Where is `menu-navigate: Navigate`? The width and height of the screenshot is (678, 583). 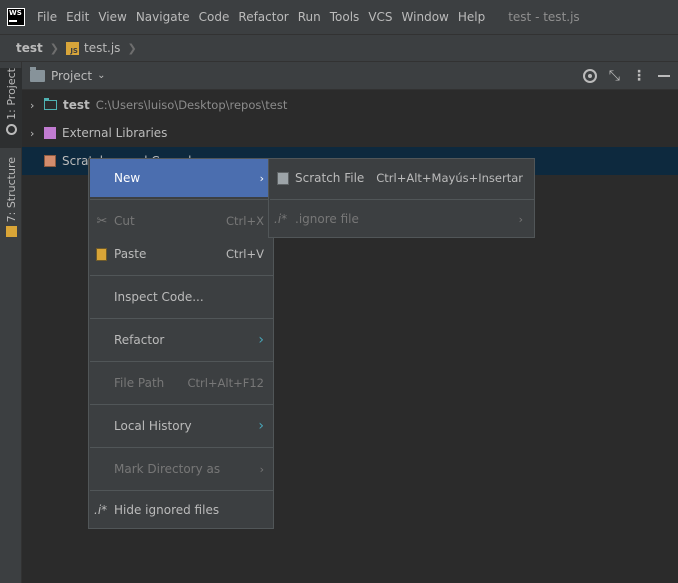
menu-navigate: Navigate is located at coordinates (163, 17).